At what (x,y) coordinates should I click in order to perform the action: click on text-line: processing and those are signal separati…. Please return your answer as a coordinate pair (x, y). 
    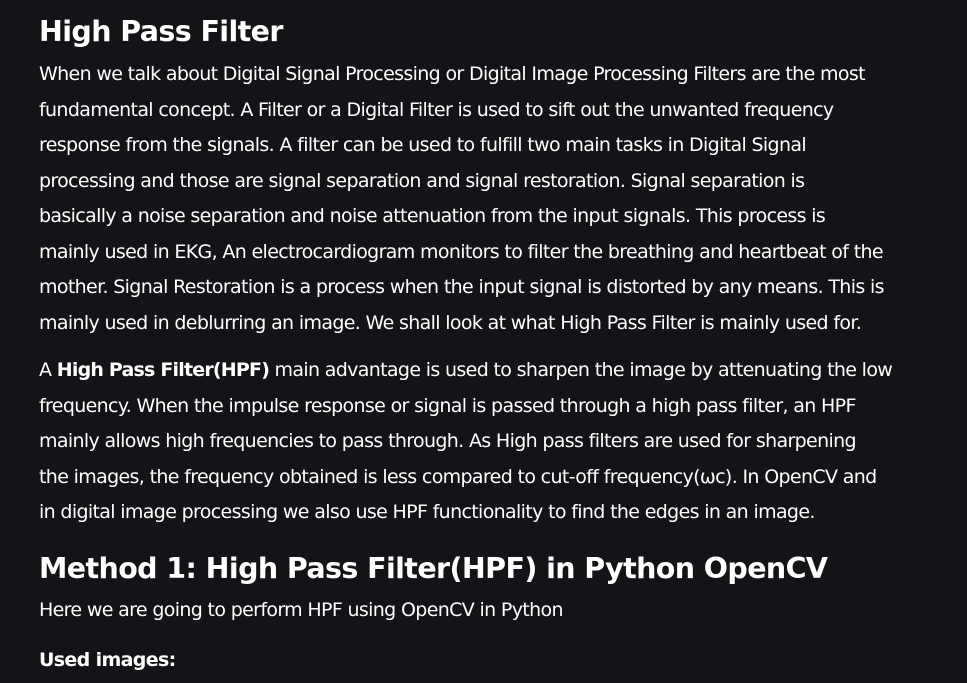
    Looking at the image, I should click on (422, 180).